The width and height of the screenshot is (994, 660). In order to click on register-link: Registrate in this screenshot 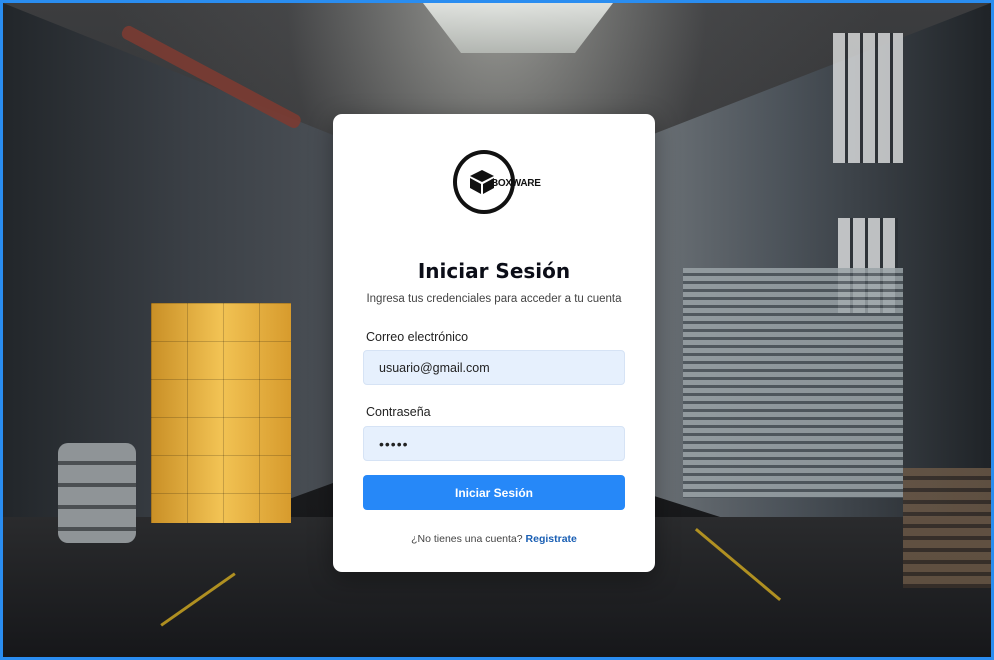, I will do `click(551, 539)`.